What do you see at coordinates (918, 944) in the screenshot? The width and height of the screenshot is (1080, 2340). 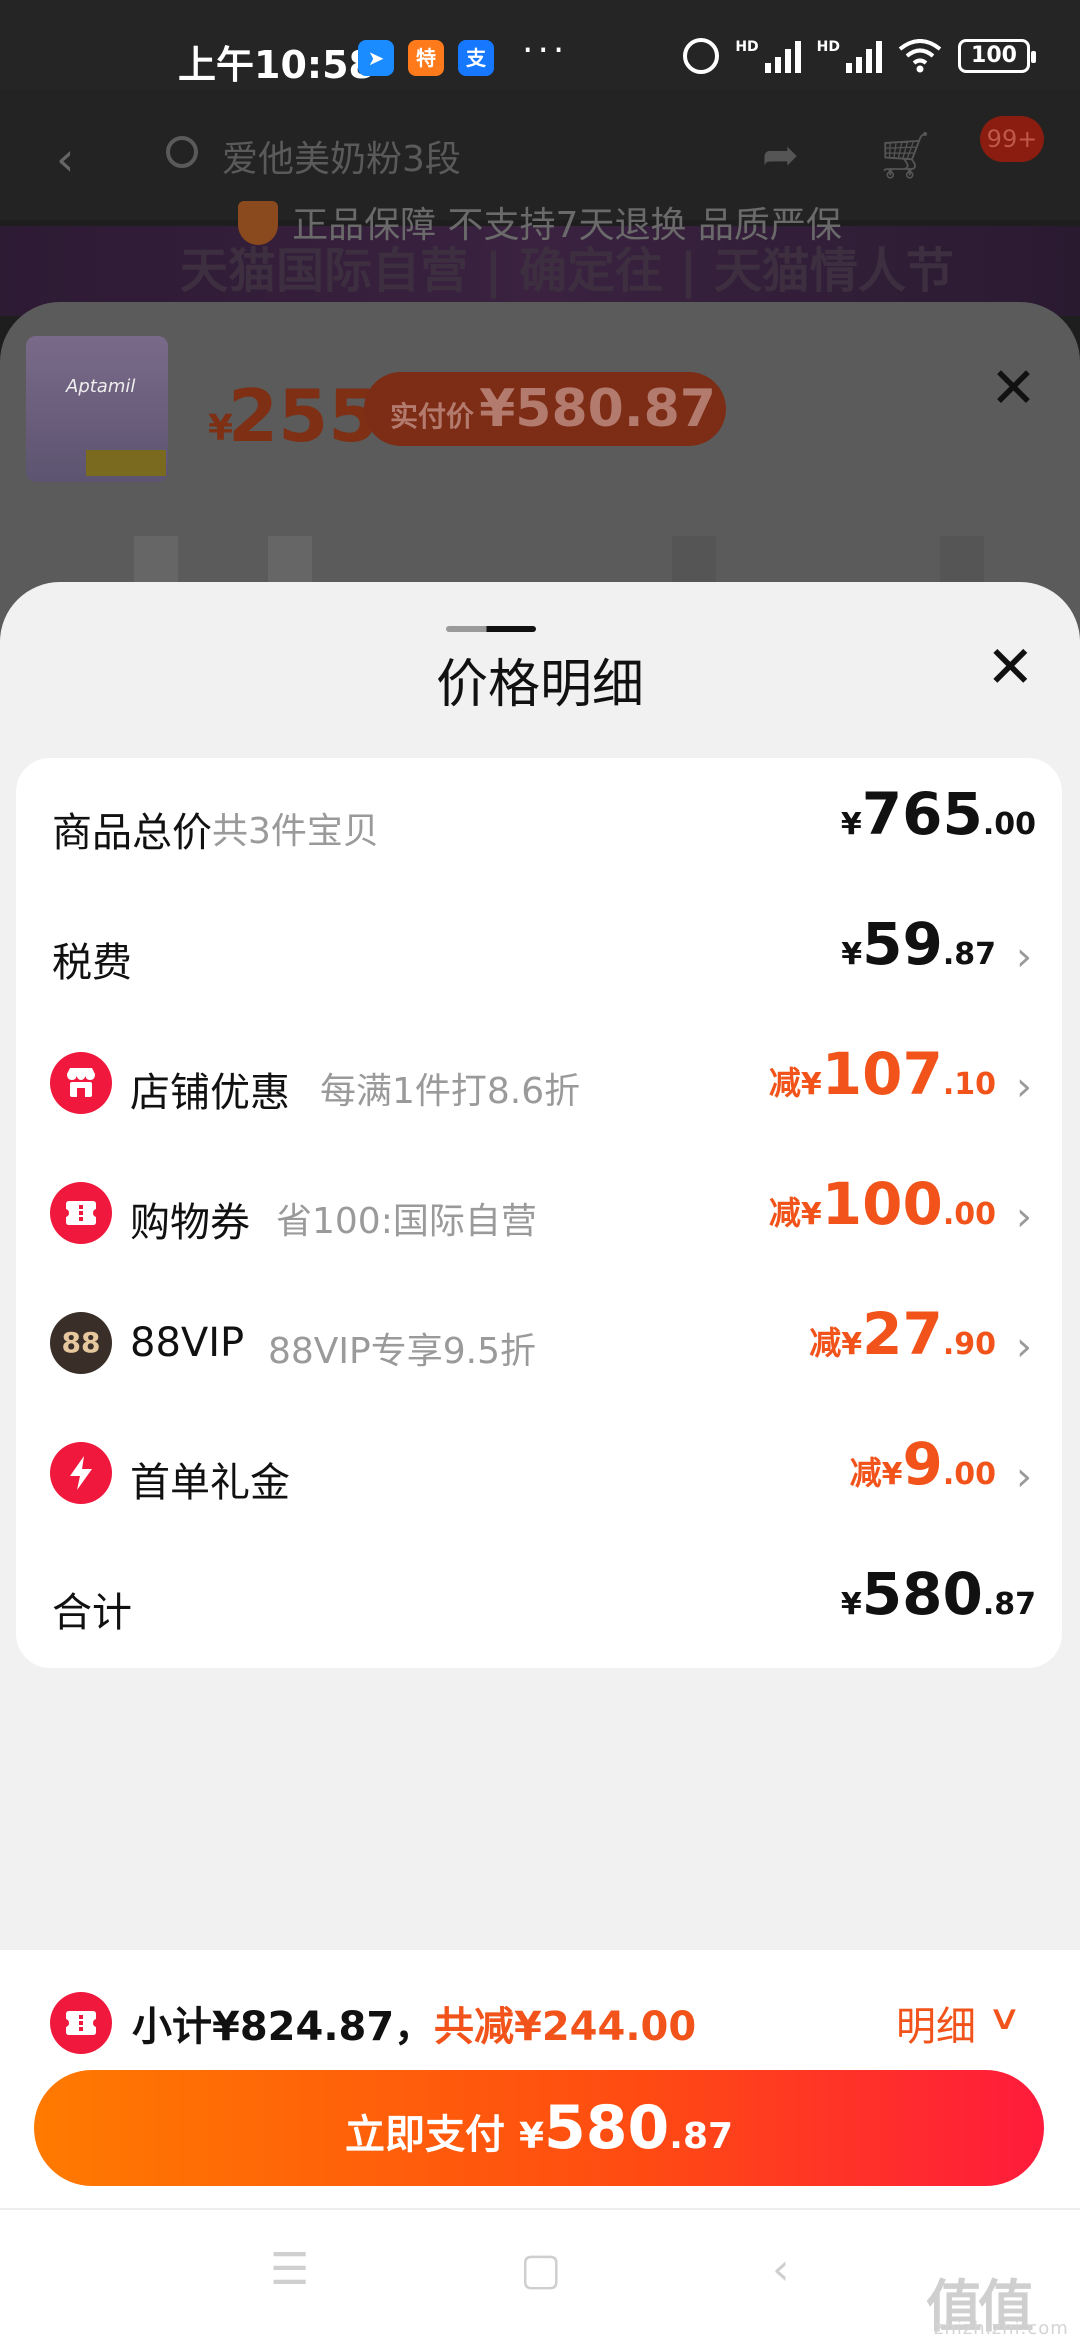 I see `row-amount: ¥59.87` at bounding box center [918, 944].